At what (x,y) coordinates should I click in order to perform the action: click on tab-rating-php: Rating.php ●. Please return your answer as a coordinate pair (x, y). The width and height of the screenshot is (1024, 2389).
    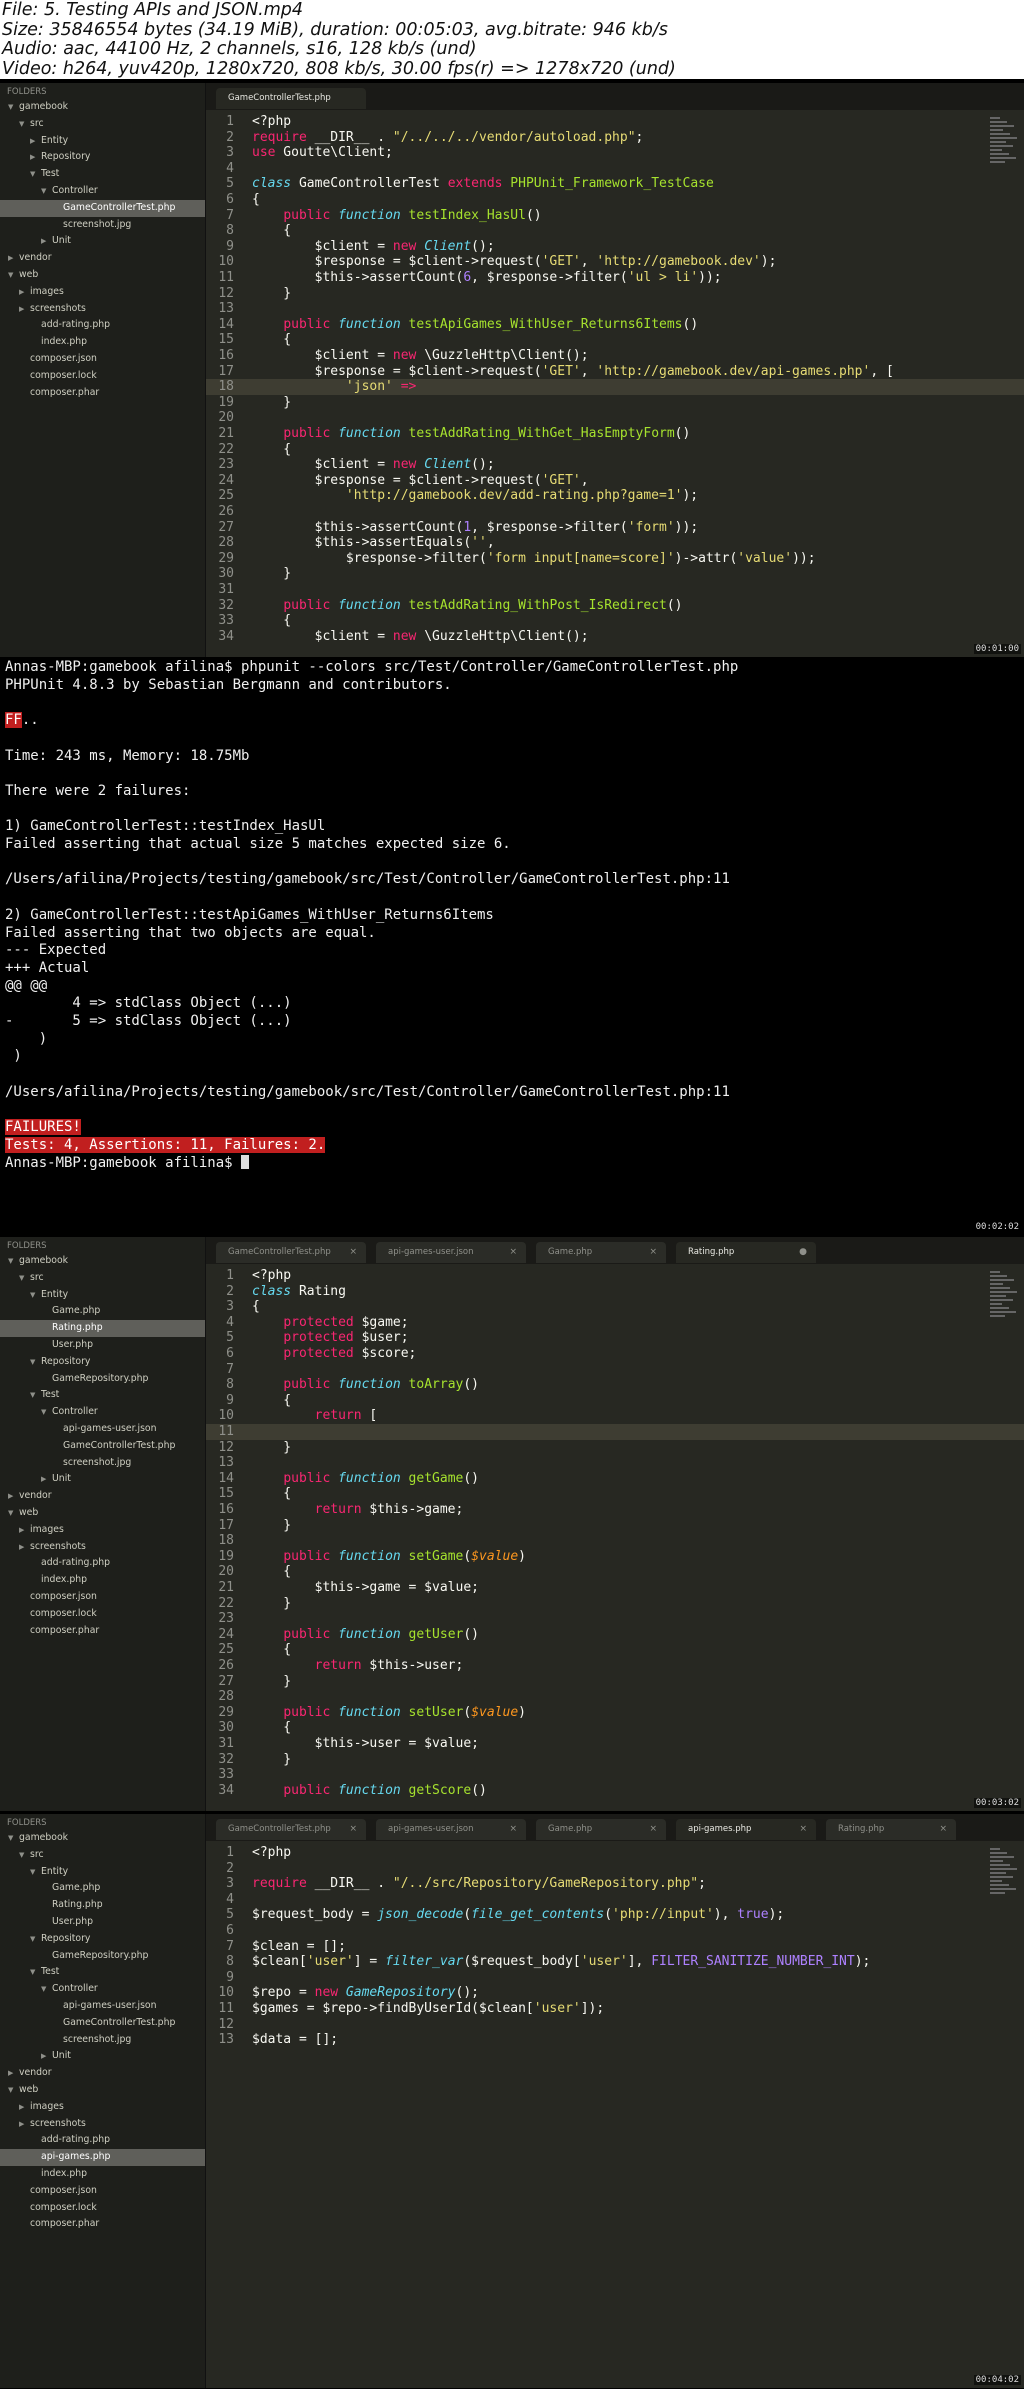
    Looking at the image, I should click on (746, 1252).